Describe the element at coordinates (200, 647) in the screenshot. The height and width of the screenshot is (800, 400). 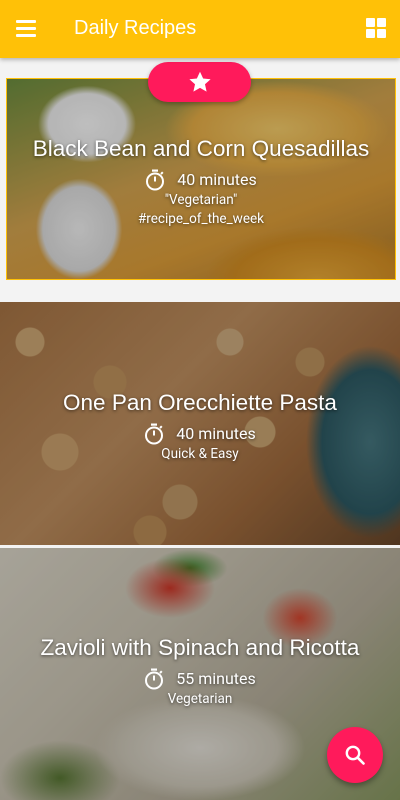
I see `recipe-title: Zavioli with Spinach and Ricotta` at that location.